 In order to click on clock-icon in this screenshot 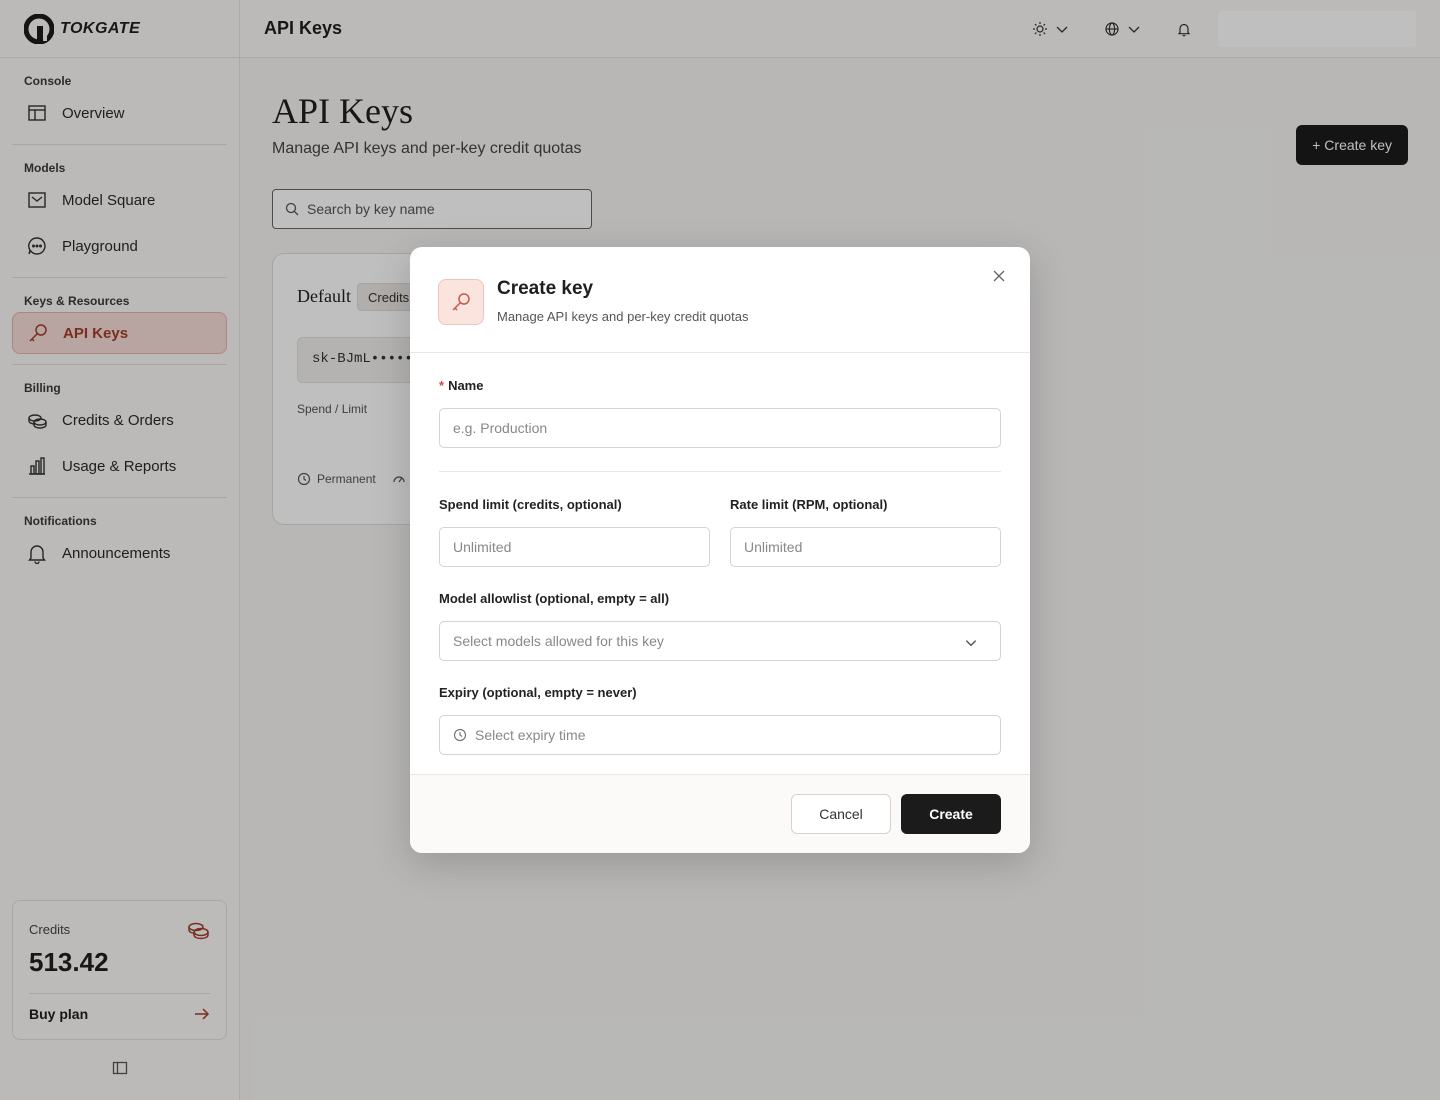, I will do `click(460, 735)`.